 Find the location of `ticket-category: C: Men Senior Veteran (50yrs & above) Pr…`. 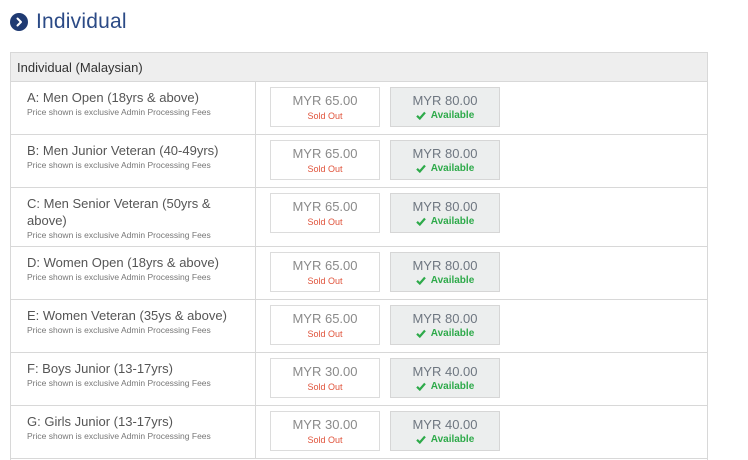

ticket-category: C: Men Senior Veteran (50yrs & above) Pr… is located at coordinates (133, 217).